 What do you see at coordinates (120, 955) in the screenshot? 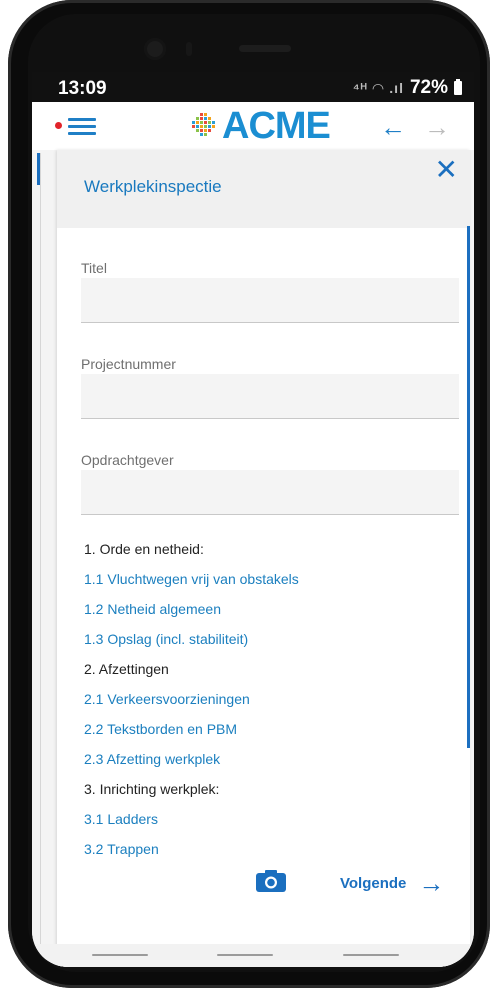
I see `nav-recent-bar` at bounding box center [120, 955].